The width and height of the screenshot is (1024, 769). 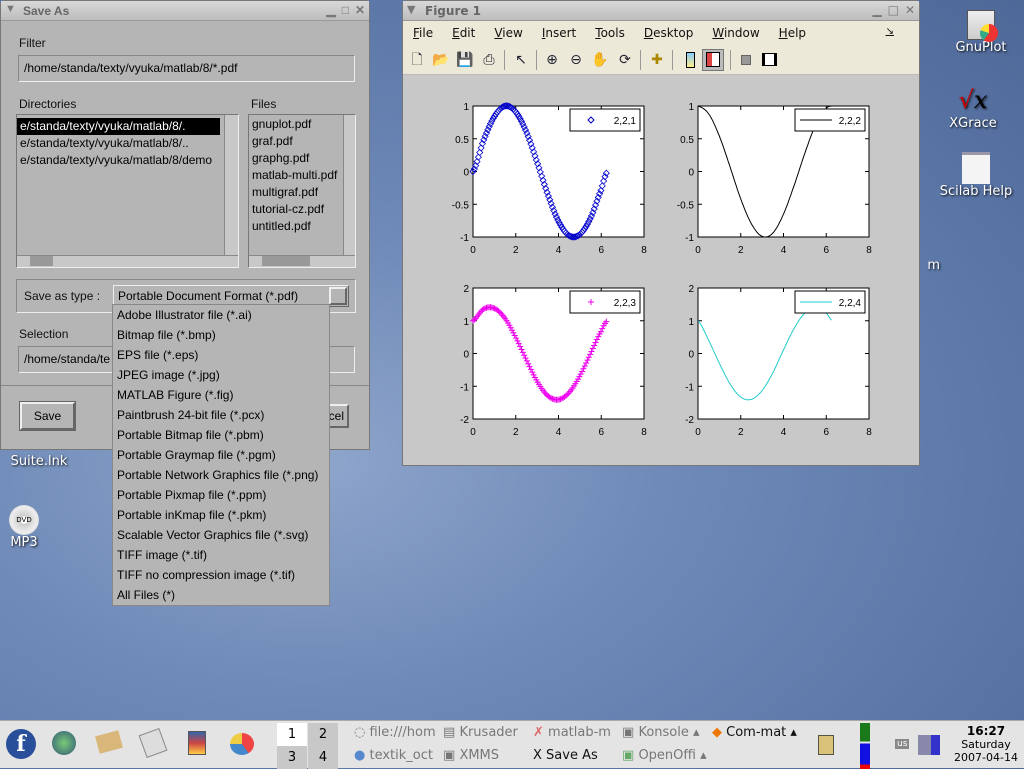 What do you see at coordinates (441, 60) in the screenshot?
I see `open-file-icon: 📂` at bounding box center [441, 60].